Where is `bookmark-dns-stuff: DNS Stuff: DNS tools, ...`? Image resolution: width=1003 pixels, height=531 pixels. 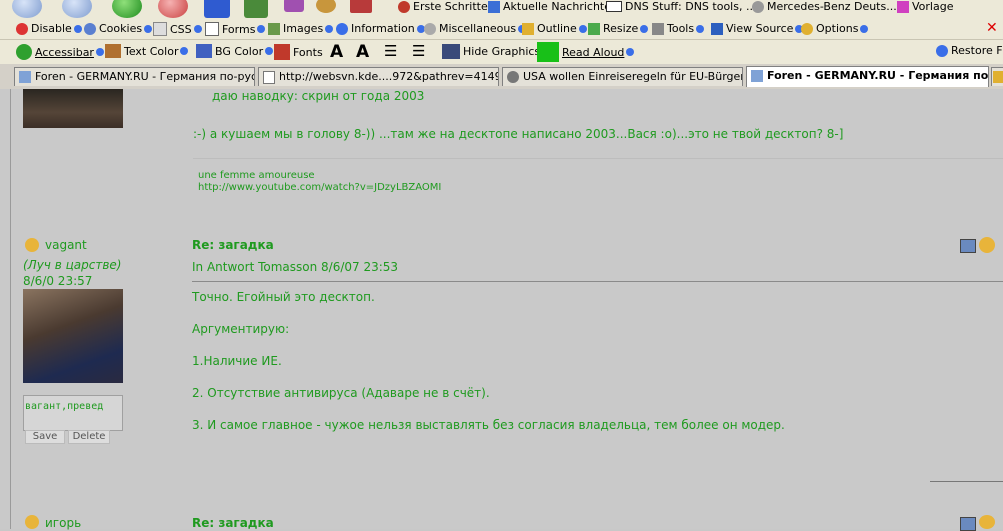 bookmark-dns-stuff: DNS Stuff: DNS tools, ... is located at coordinates (681, 6).